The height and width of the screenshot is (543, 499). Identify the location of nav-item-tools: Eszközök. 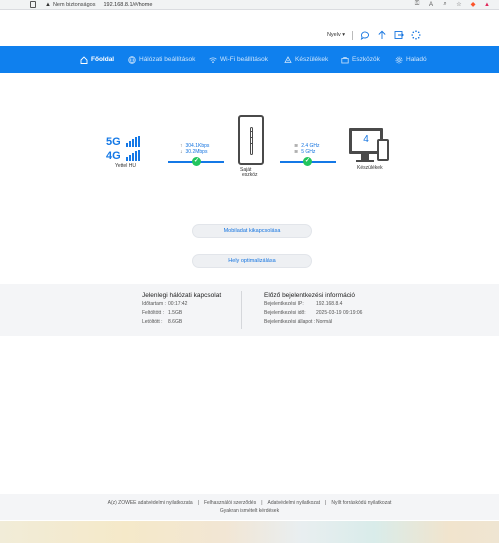
(360, 59).